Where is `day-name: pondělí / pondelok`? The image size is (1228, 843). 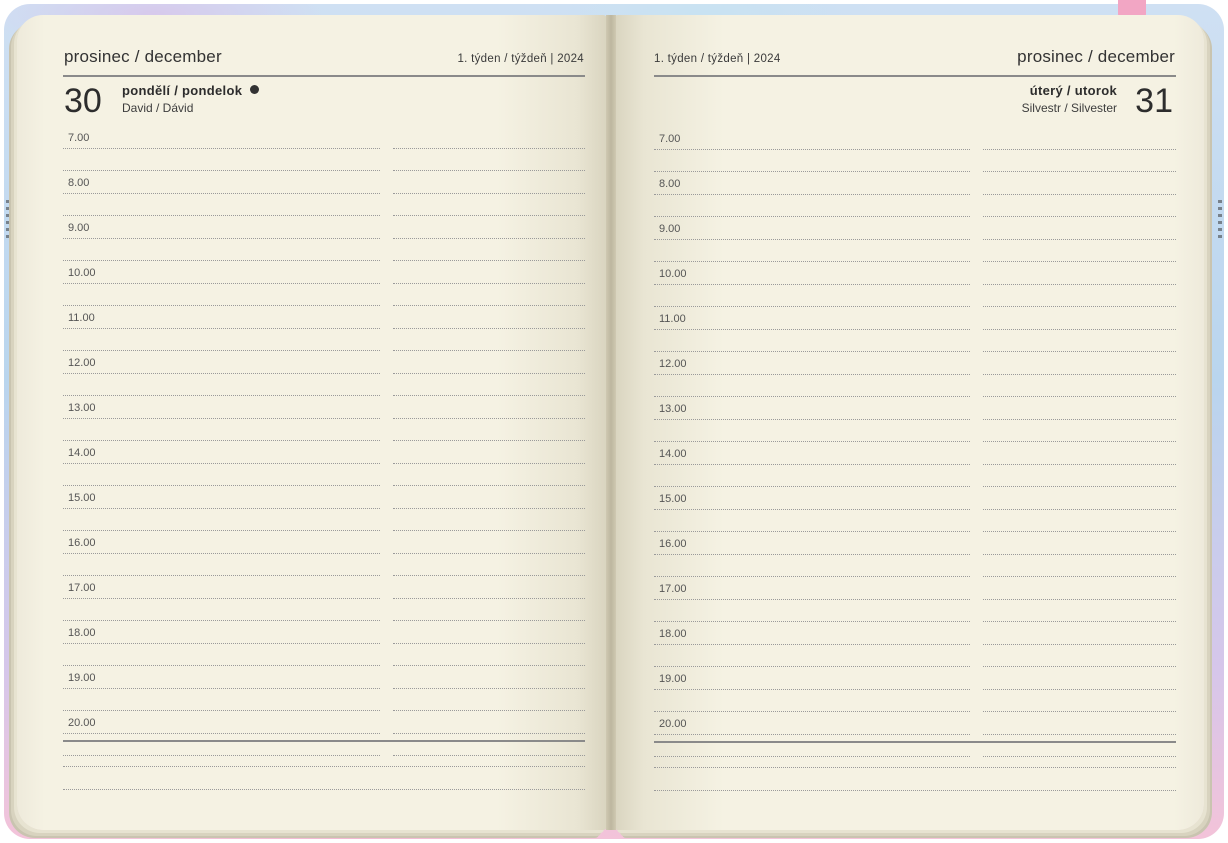
day-name: pondělí / pondelok is located at coordinates (182, 90).